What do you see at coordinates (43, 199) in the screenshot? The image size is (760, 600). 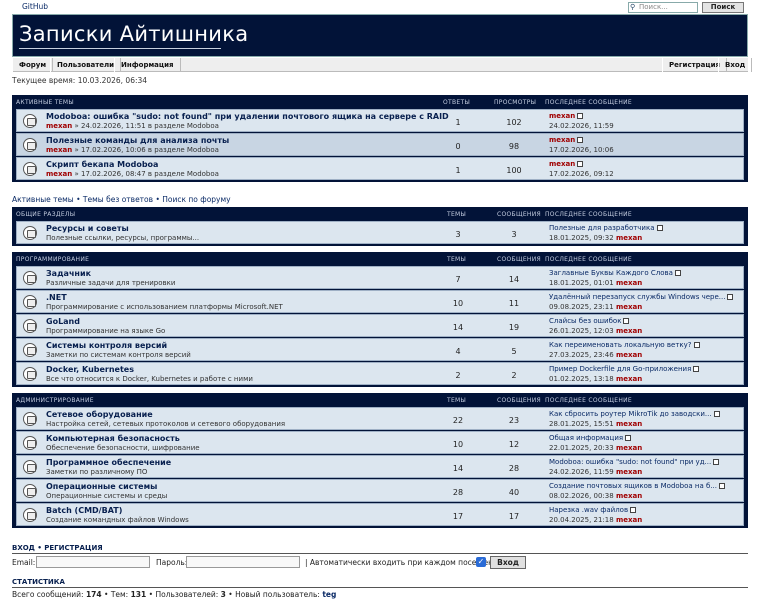 I see `link-active-topics: Активные темы` at bounding box center [43, 199].